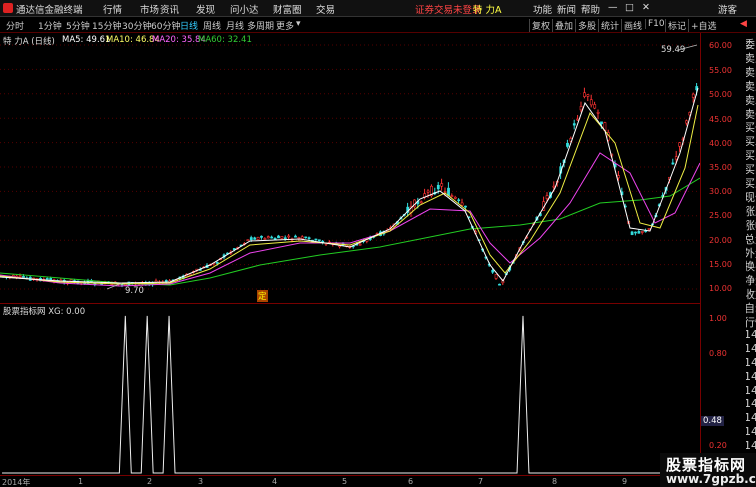 The height and width of the screenshot is (487, 756). Describe the element at coordinates (260, 25) in the screenshot. I see `period-multi: 多周期` at that location.